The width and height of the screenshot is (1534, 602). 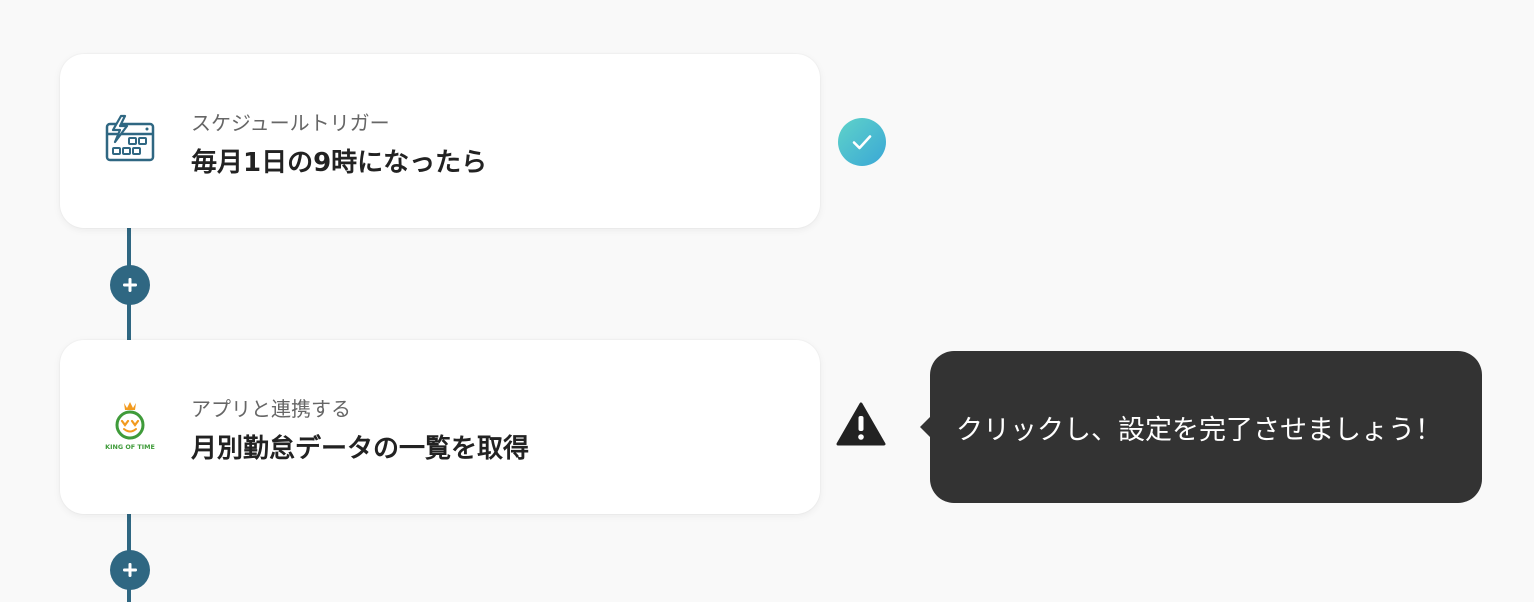 What do you see at coordinates (271, 409) in the screenshot?
I see `step-type-label: アプリと連携する` at bounding box center [271, 409].